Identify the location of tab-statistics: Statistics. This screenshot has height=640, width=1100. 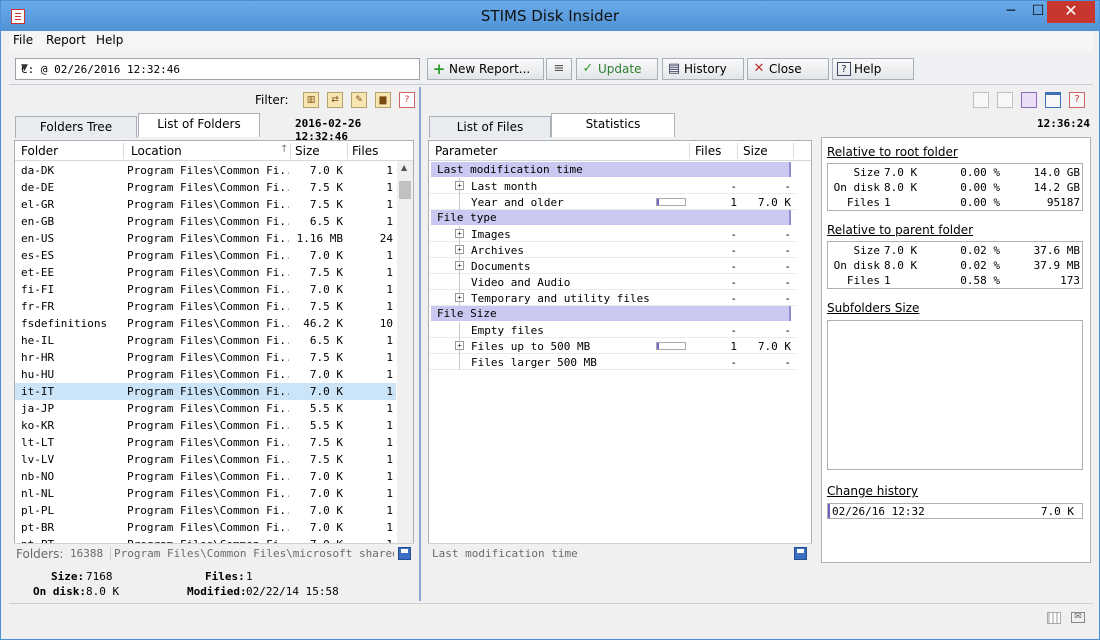
(613, 125).